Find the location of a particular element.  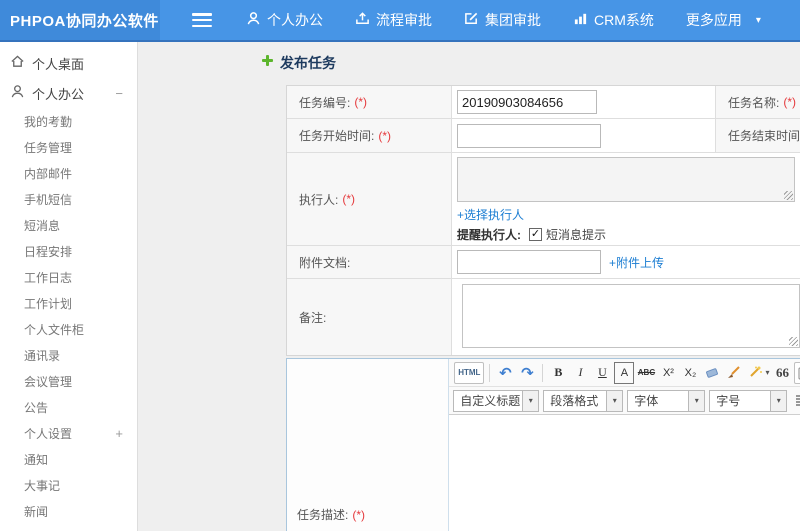

sms-reminder-label: 短消息提示 is located at coordinates (576, 235).